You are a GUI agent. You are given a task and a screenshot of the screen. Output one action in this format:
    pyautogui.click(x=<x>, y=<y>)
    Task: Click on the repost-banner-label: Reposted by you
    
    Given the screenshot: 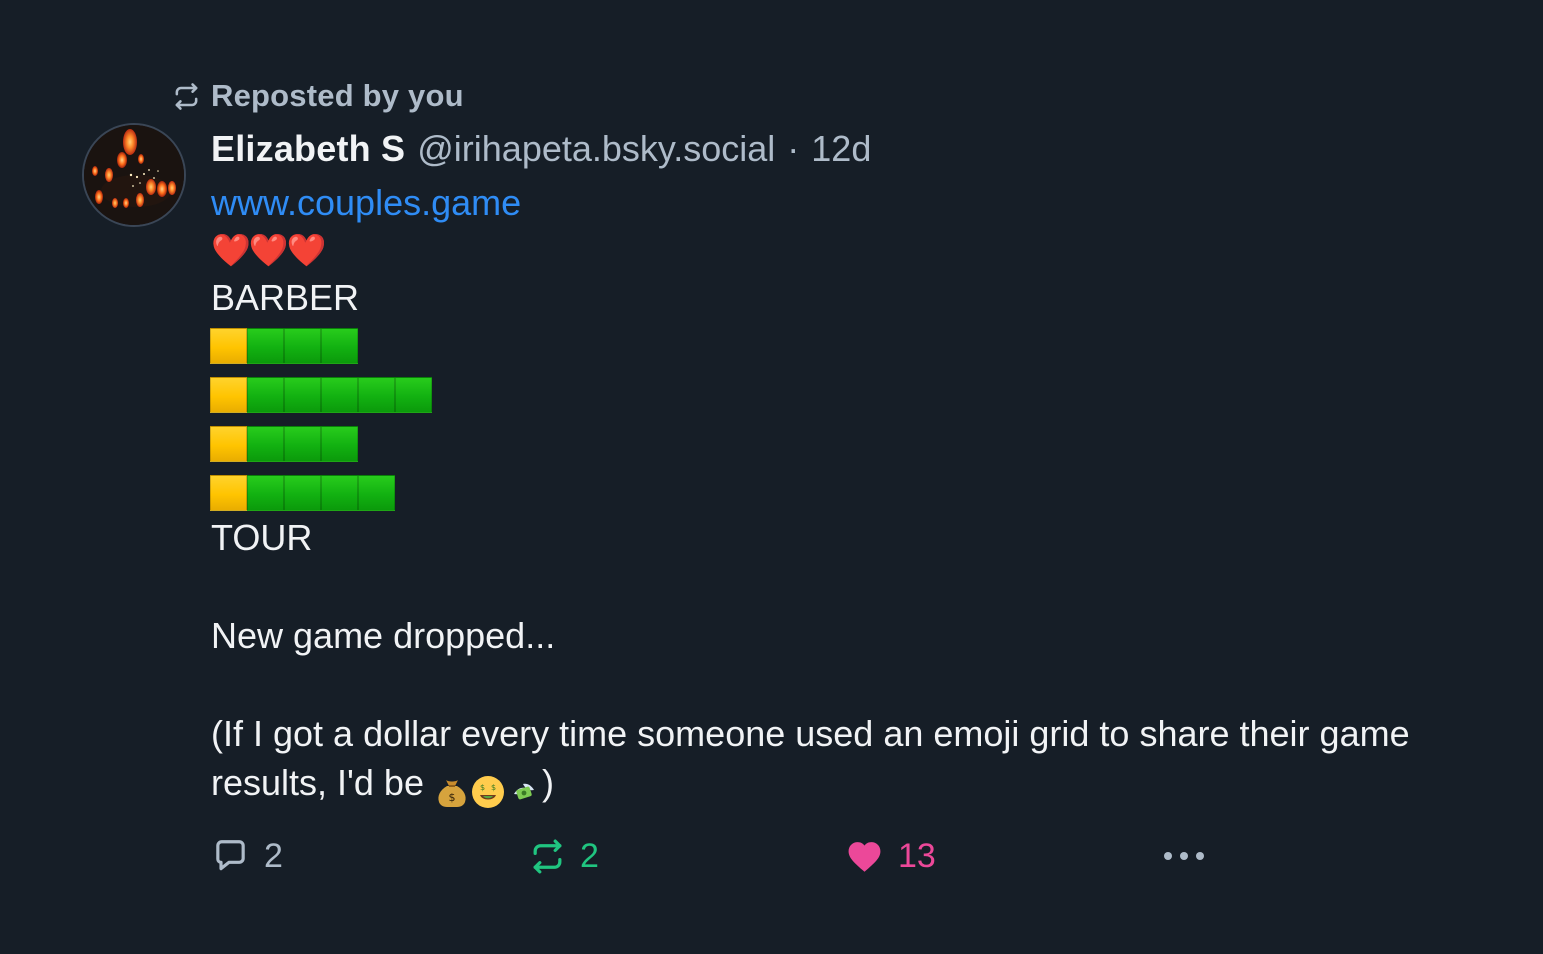 What is the action you would take?
    pyautogui.click(x=337, y=95)
    